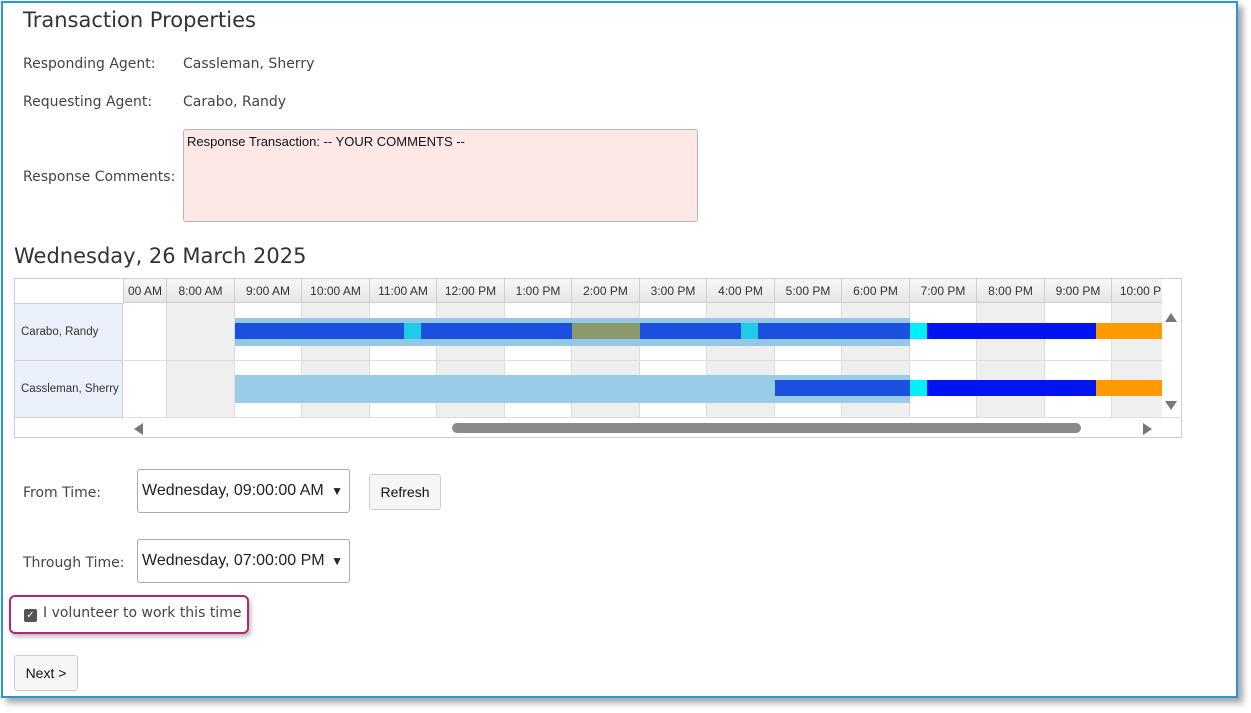 This screenshot has height=713, width=1251. What do you see at coordinates (99, 177) in the screenshot?
I see `response-comments-label: Response Comments:` at bounding box center [99, 177].